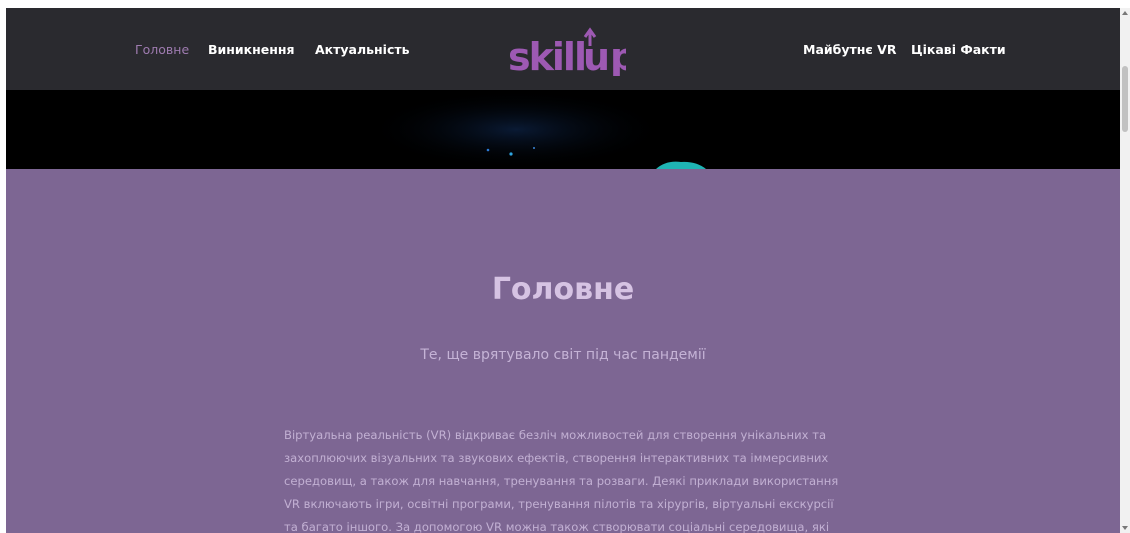 This screenshot has height=533, width=1130. I want to click on page-subtitle: Те, ще врятувало світ під час пандемії, so click(563, 355).